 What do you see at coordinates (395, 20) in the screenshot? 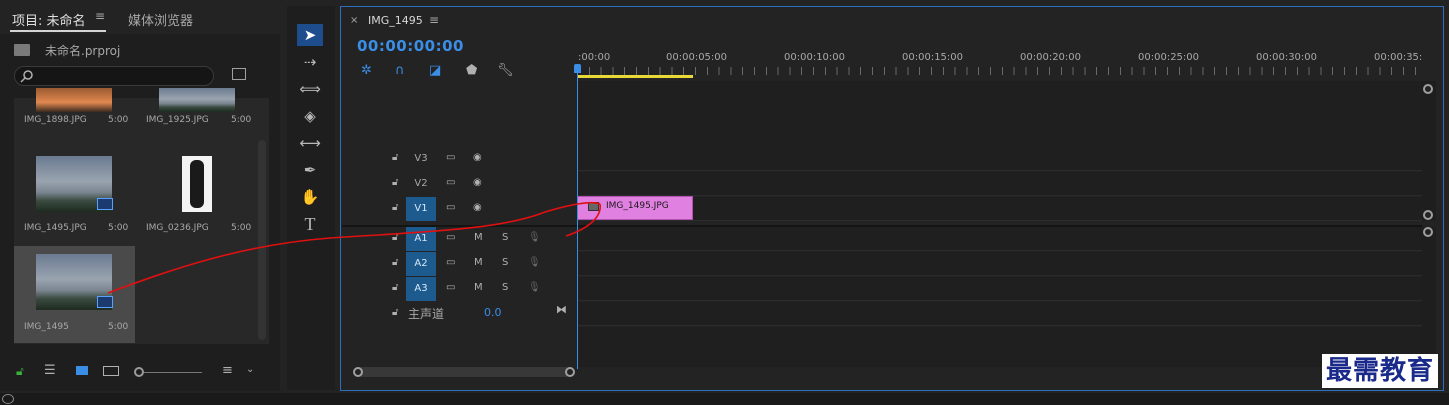
I see `sequence-tab-title: IMG_1495` at bounding box center [395, 20].